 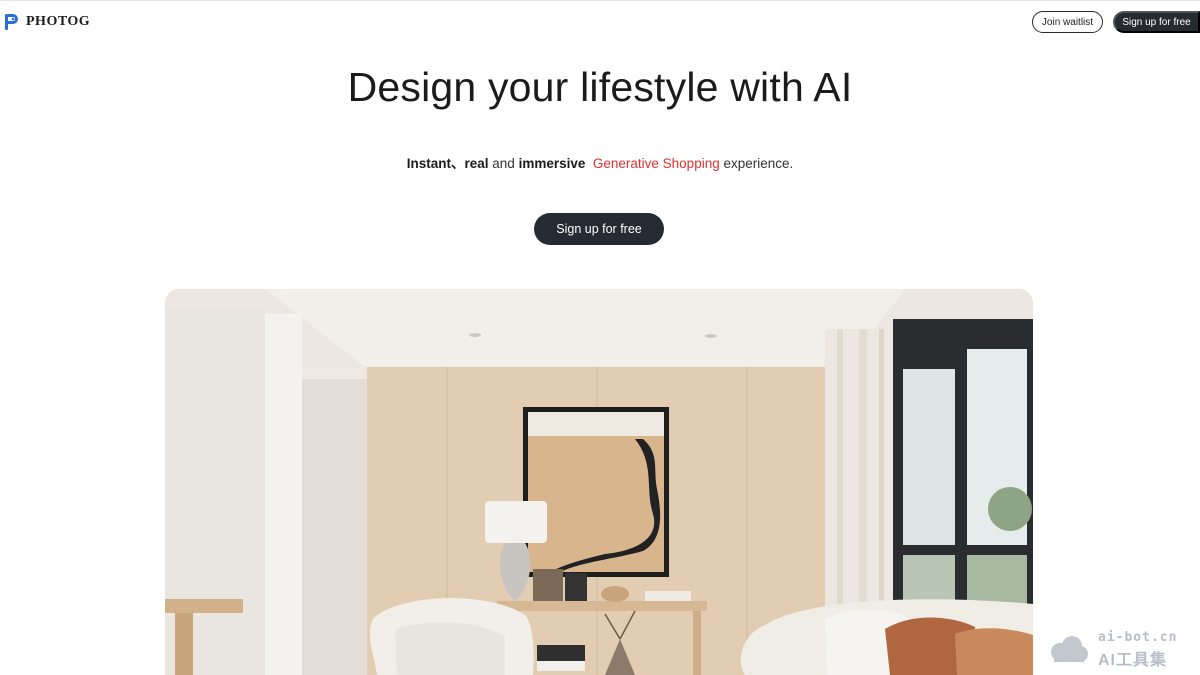 I want to click on site-header: PHOTOG Join waitlist Sign up for free, so click(x=600, y=22).